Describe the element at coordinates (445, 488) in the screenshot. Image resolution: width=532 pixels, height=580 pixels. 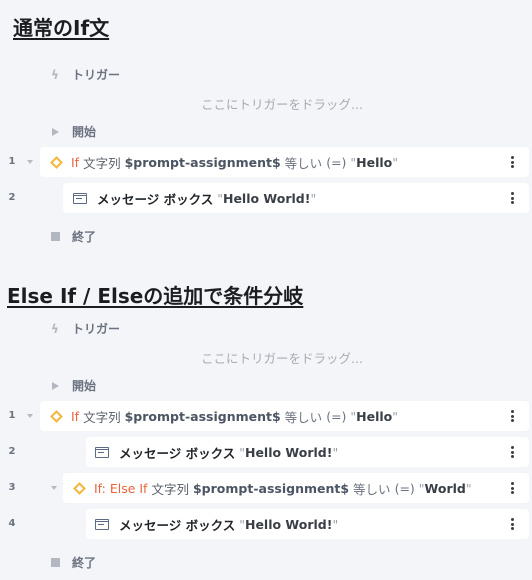
I see `compare-value: World` at that location.